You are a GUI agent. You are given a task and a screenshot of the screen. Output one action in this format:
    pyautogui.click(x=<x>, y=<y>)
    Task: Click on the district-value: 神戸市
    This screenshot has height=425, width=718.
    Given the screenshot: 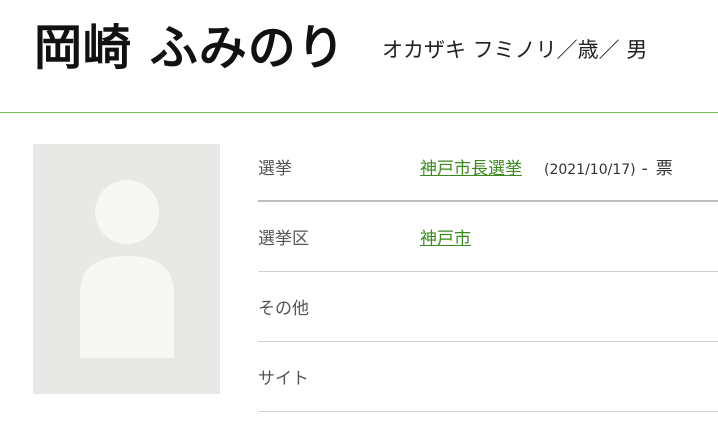 What is the action you would take?
    pyautogui.click(x=445, y=236)
    